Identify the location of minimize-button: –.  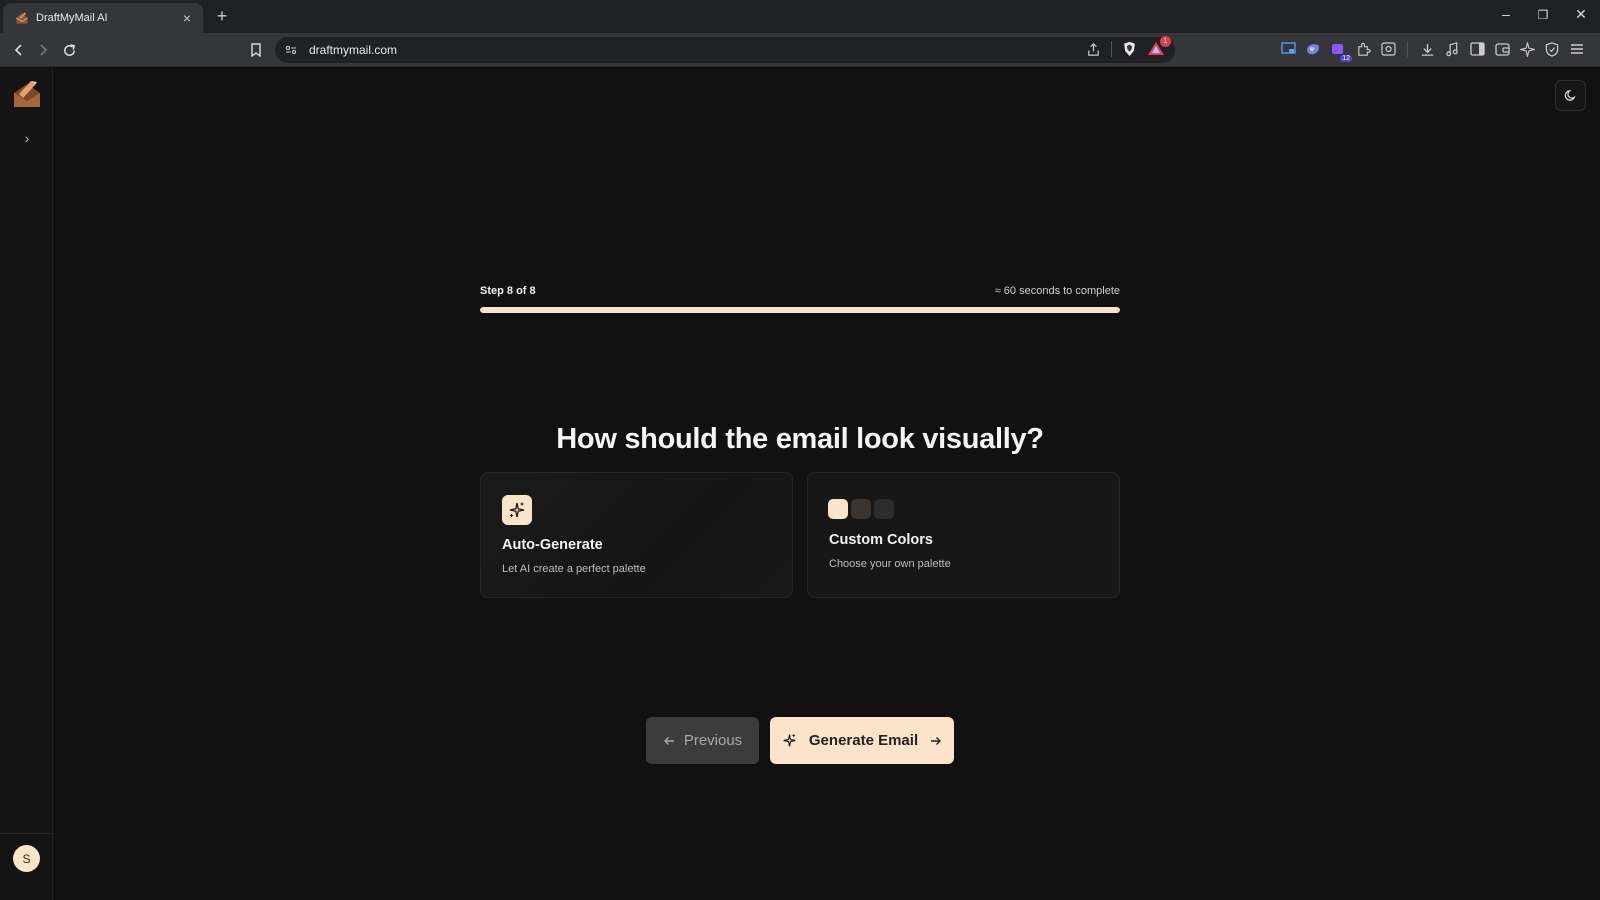
(1506, 14).